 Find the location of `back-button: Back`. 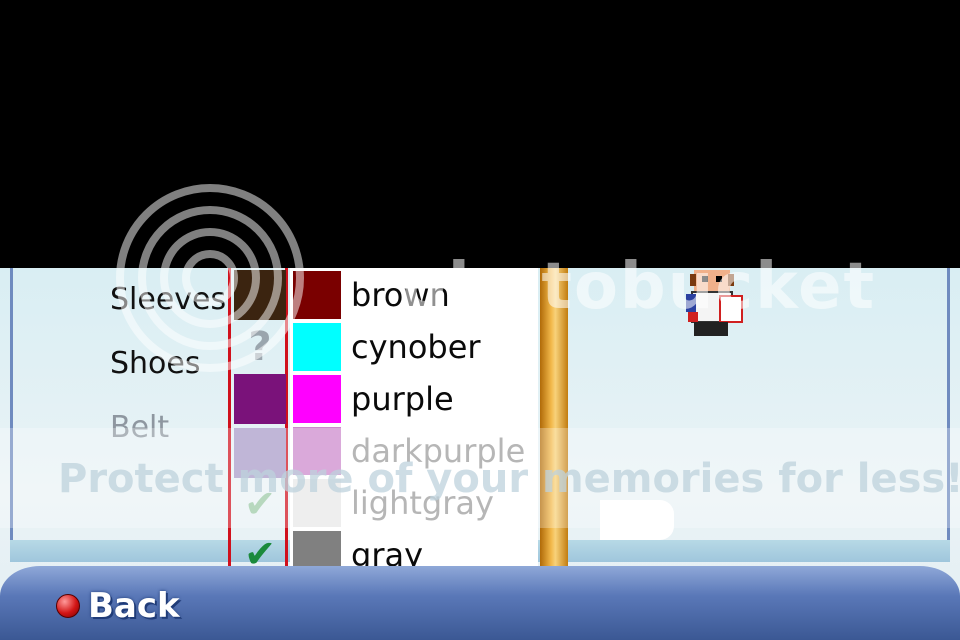

back-button: Back is located at coordinates (118, 606).